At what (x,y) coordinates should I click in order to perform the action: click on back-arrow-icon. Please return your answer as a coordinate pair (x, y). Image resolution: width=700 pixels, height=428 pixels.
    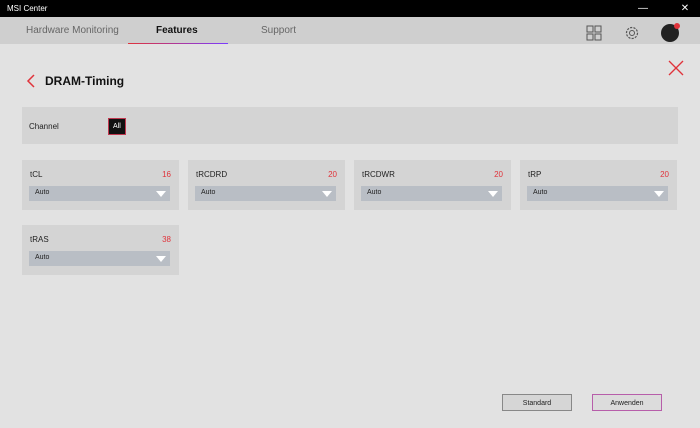
    Looking at the image, I should click on (32, 81).